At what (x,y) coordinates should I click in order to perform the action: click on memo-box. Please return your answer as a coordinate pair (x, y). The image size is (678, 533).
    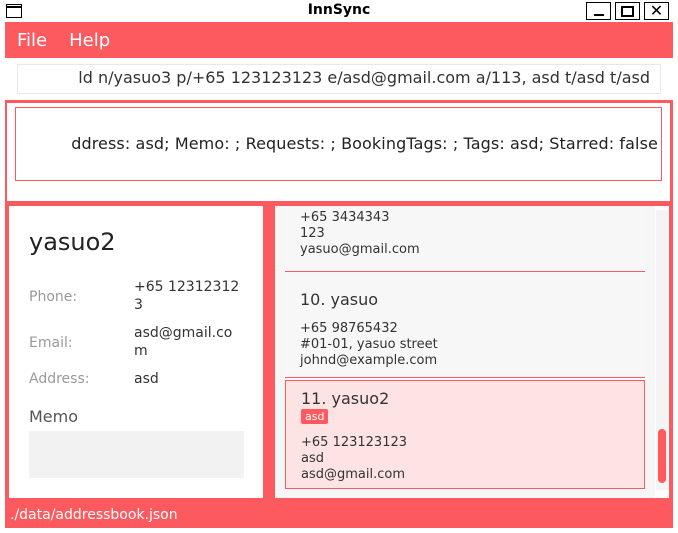
    Looking at the image, I should click on (136, 454).